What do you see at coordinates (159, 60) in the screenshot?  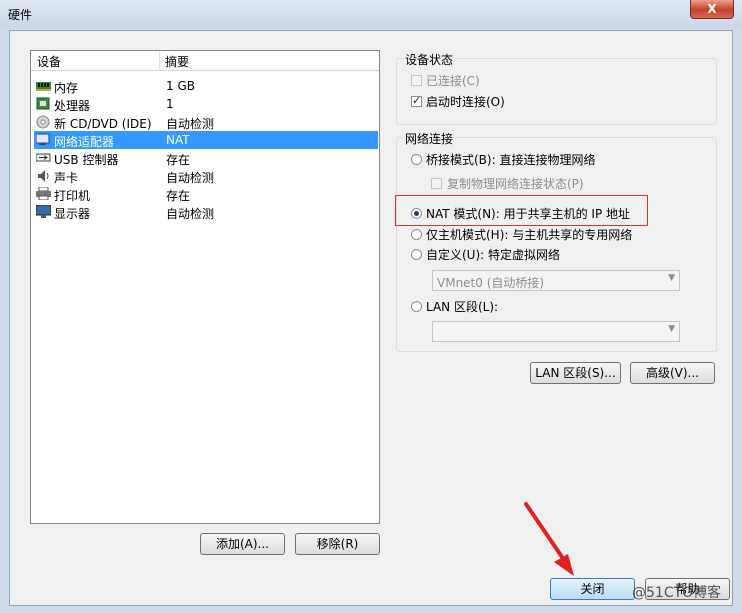 I see `column-separator` at bounding box center [159, 60].